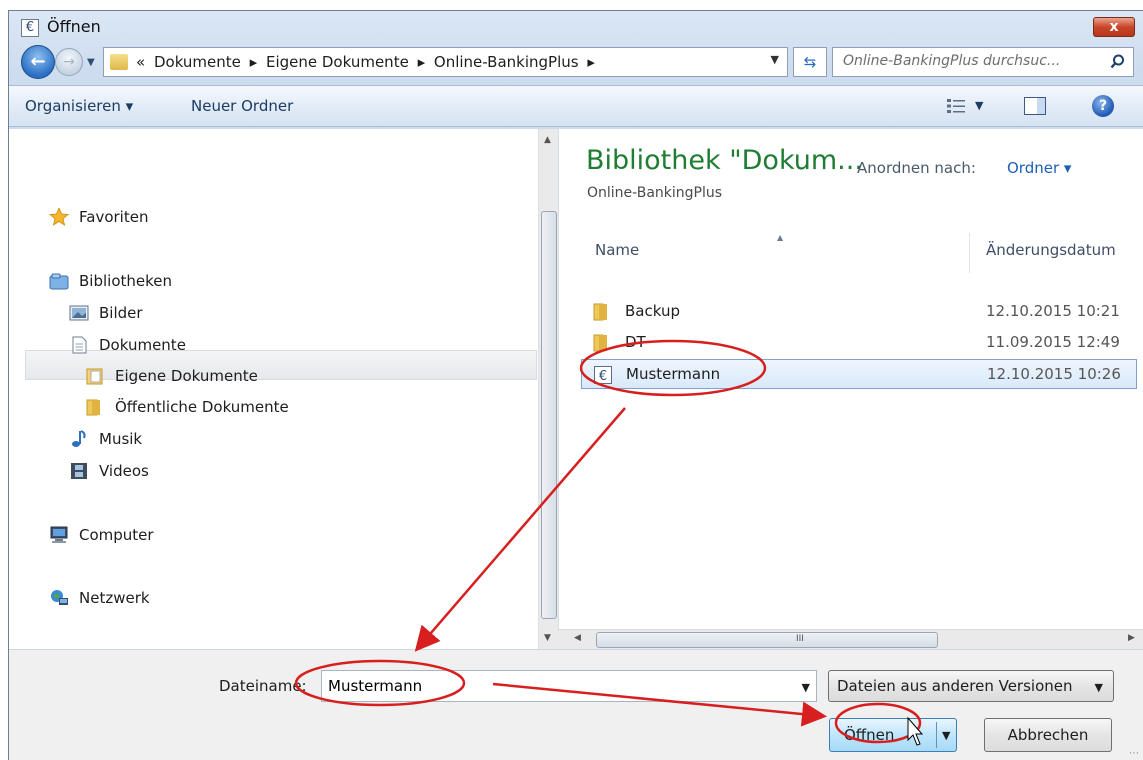  I want to click on preview-pane-icon, so click(1035, 106).